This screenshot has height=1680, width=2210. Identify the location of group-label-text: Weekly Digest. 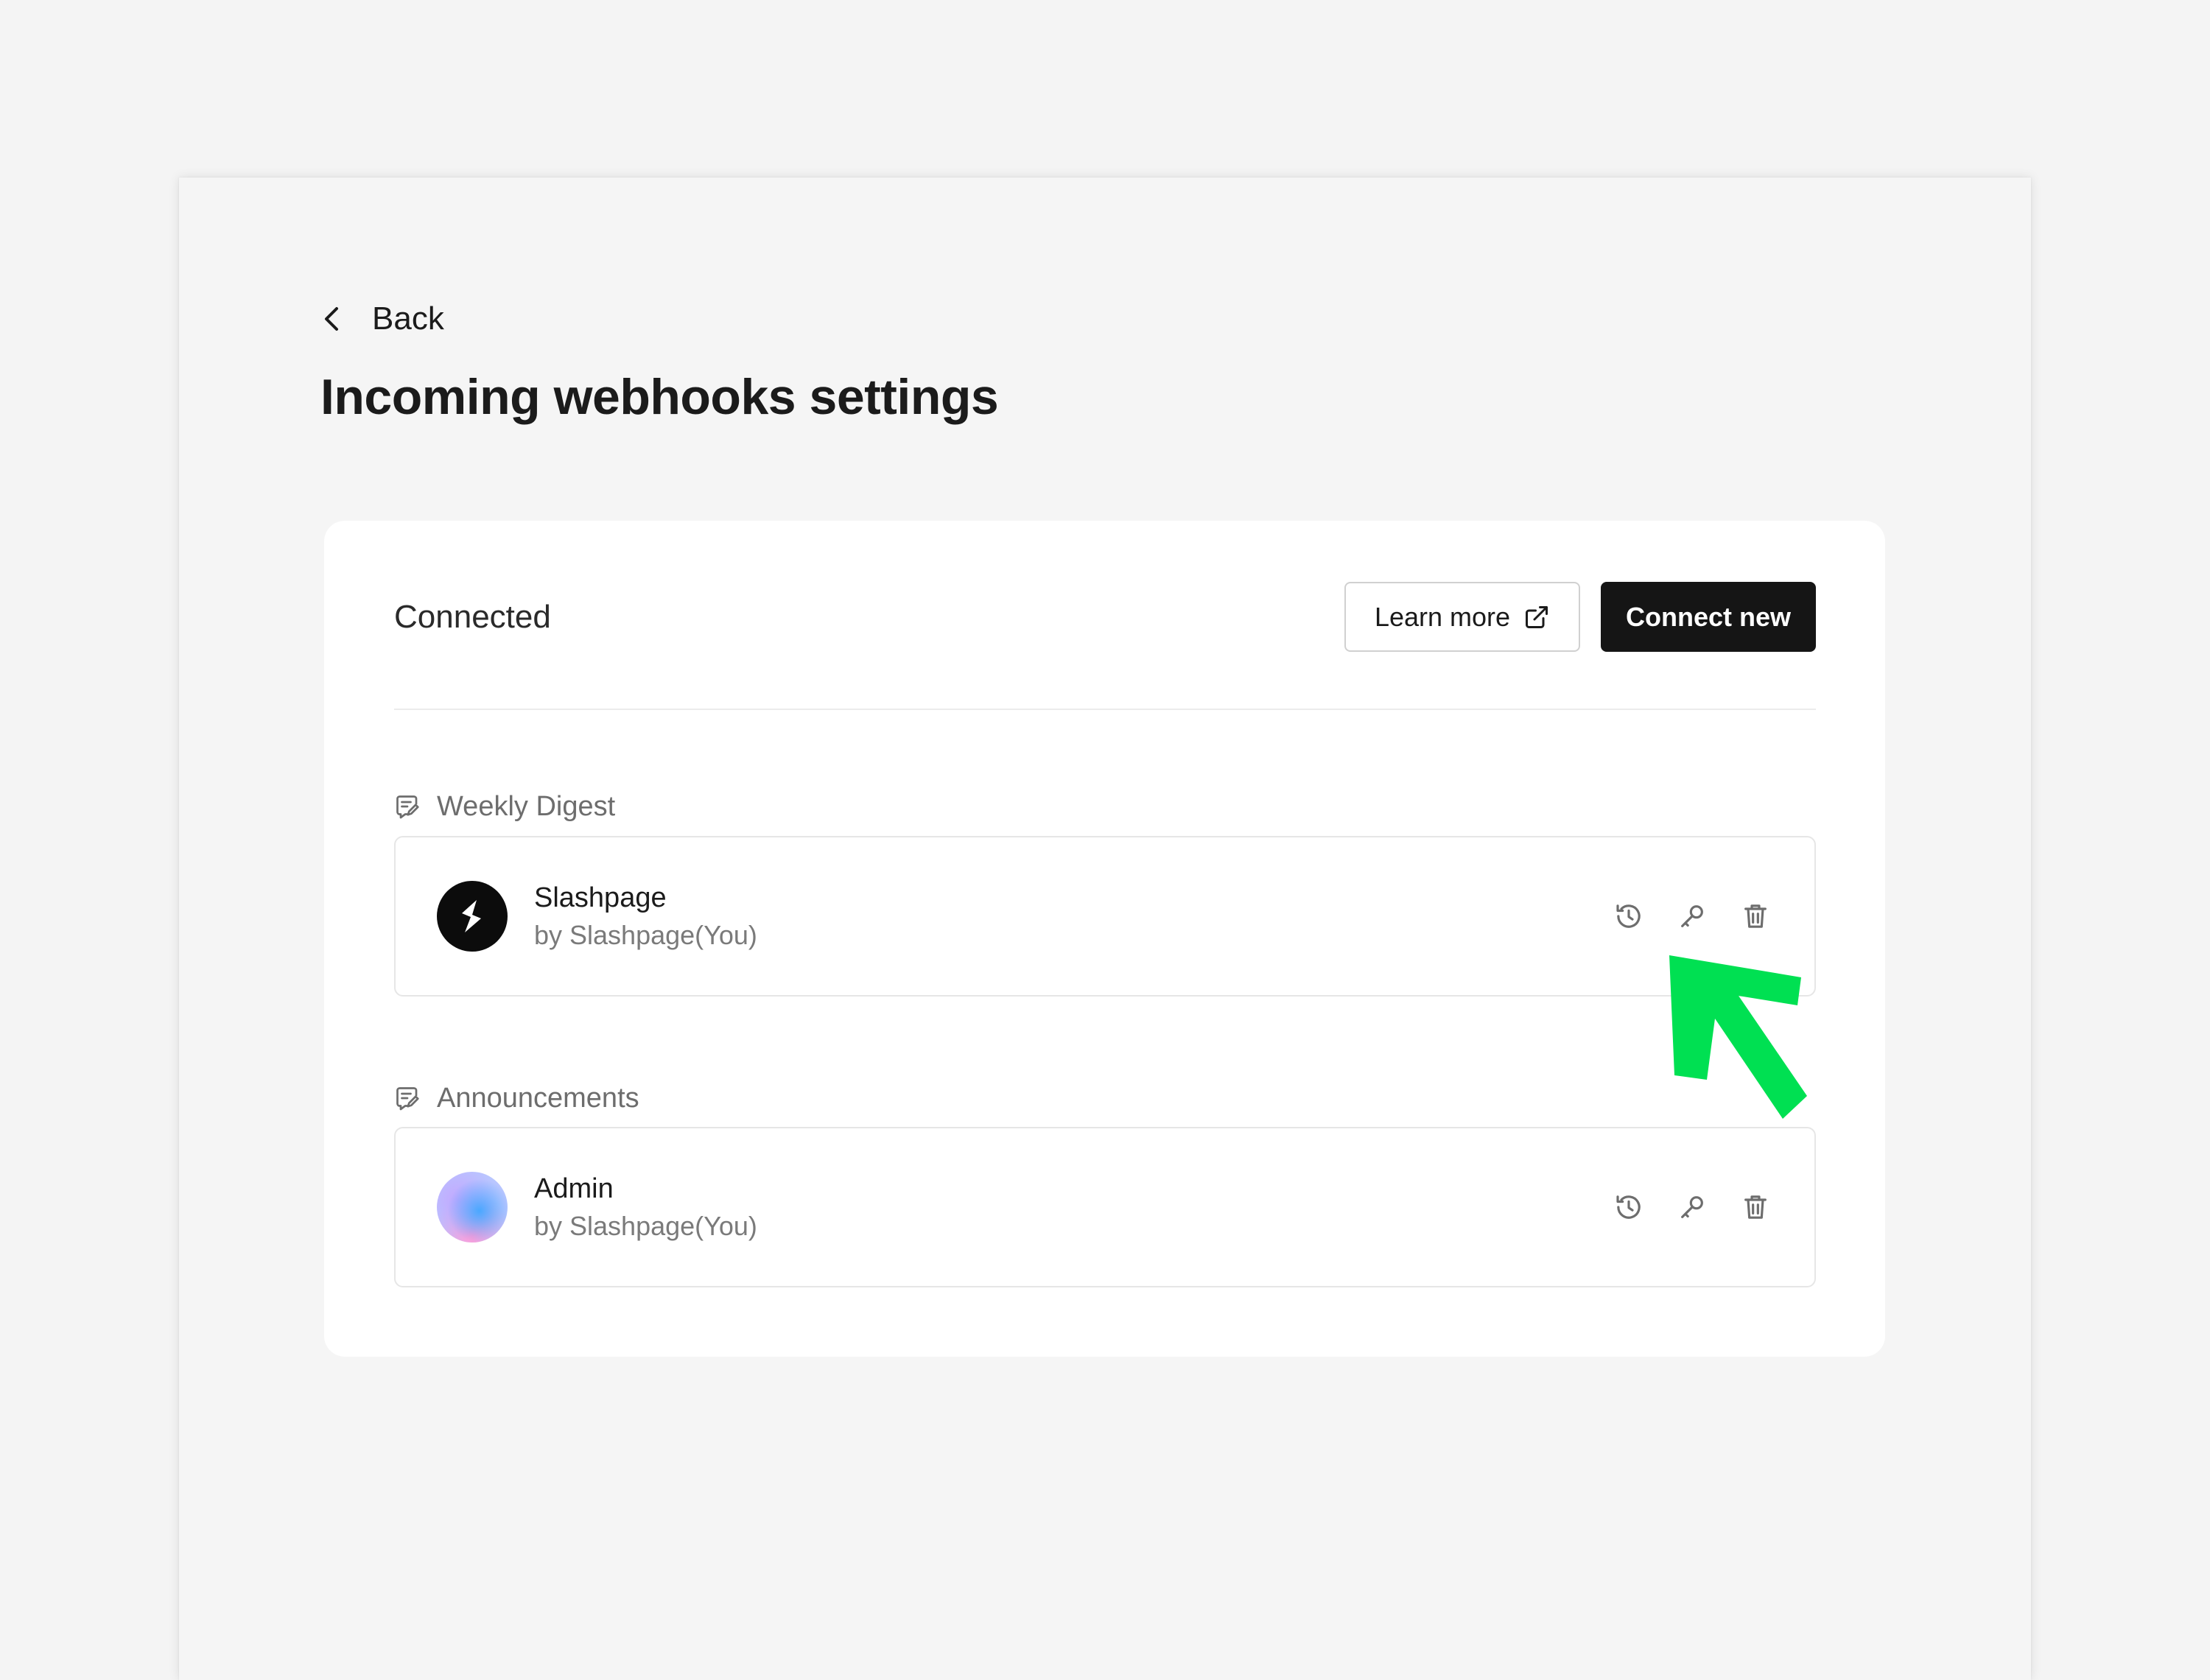
(526, 806).